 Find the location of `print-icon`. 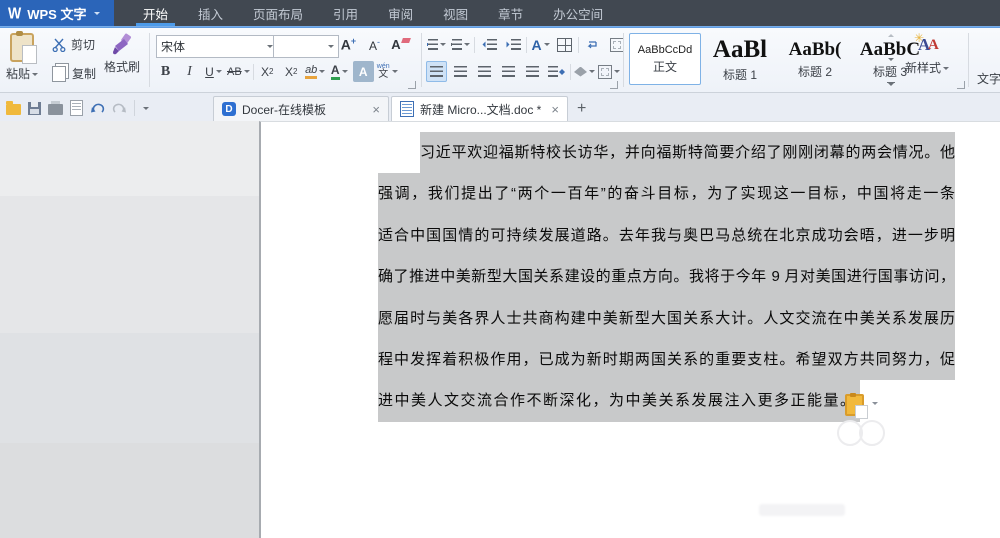

print-icon is located at coordinates (55, 108).